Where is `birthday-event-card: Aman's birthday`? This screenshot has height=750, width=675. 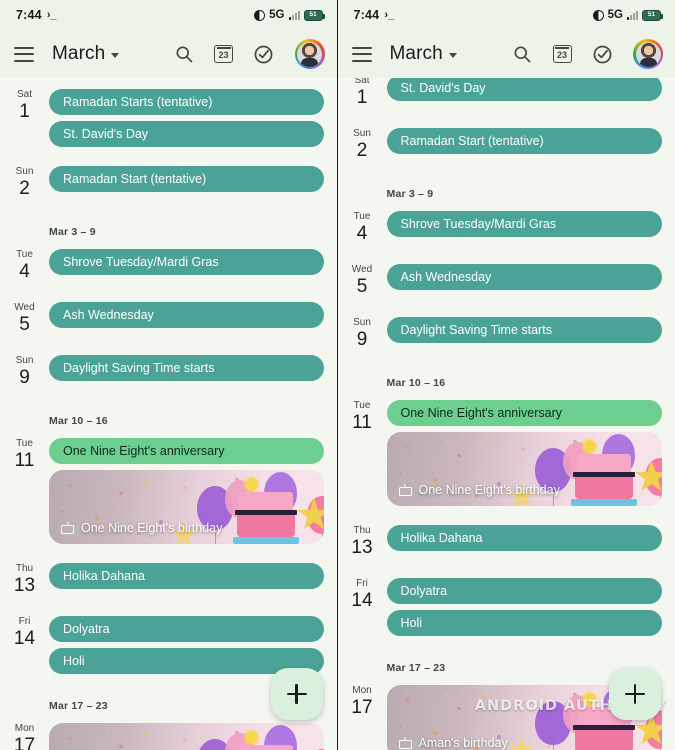 birthday-event-card: Aman's birthday is located at coordinates (186, 736).